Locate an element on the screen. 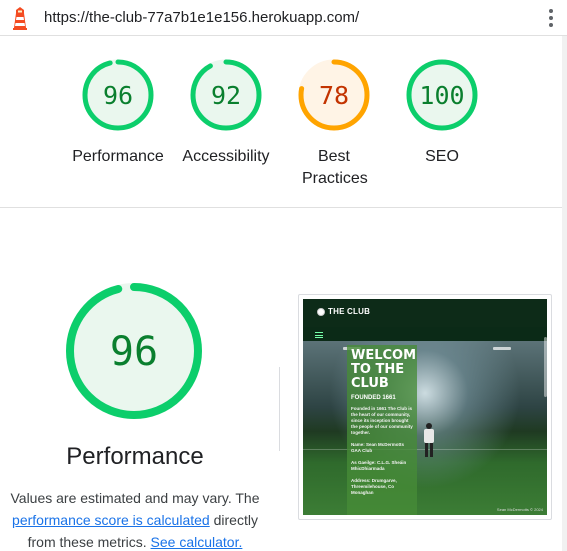 The width and height of the screenshot is (567, 551). thumb-footer: Sean McDermotts © 2024 is located at coordinates (519, 509).